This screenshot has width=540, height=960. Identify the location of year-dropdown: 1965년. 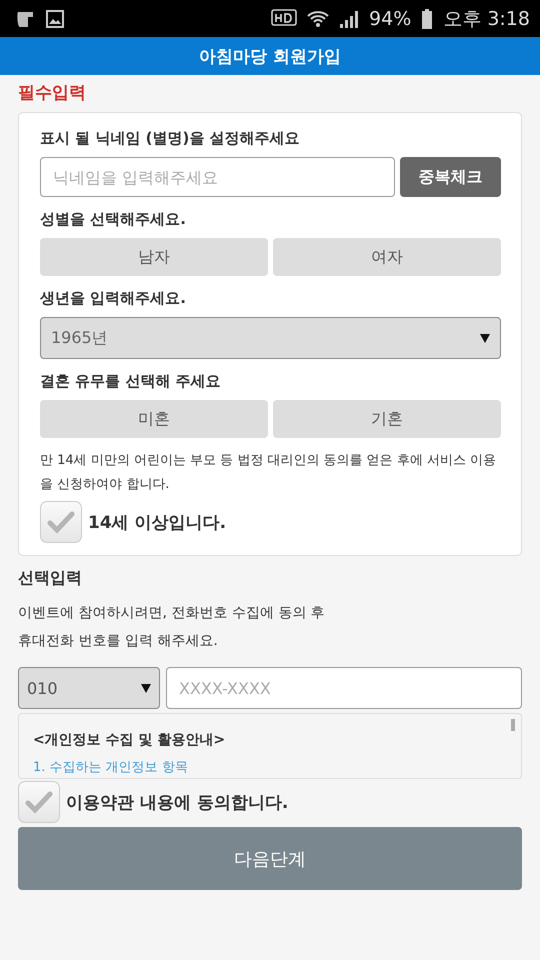
(270, 338).